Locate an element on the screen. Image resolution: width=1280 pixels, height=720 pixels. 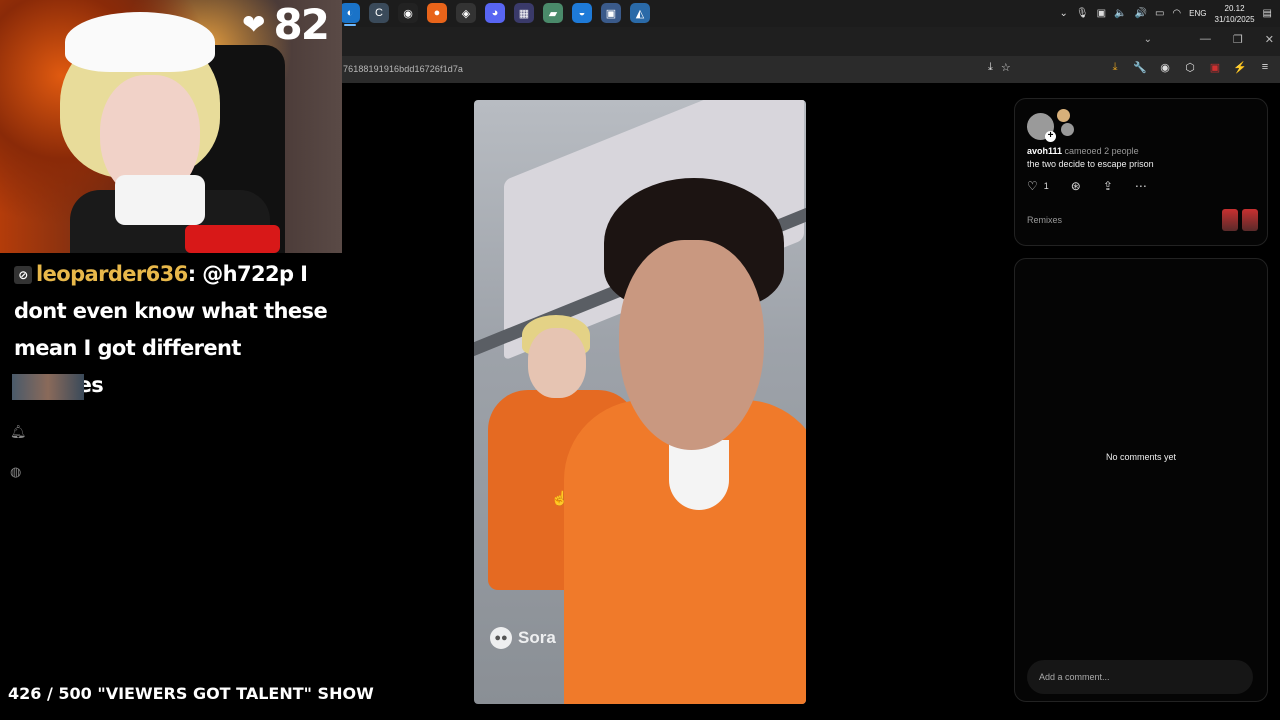
network-icon: ▭ is located at coordinates (1159, 13).